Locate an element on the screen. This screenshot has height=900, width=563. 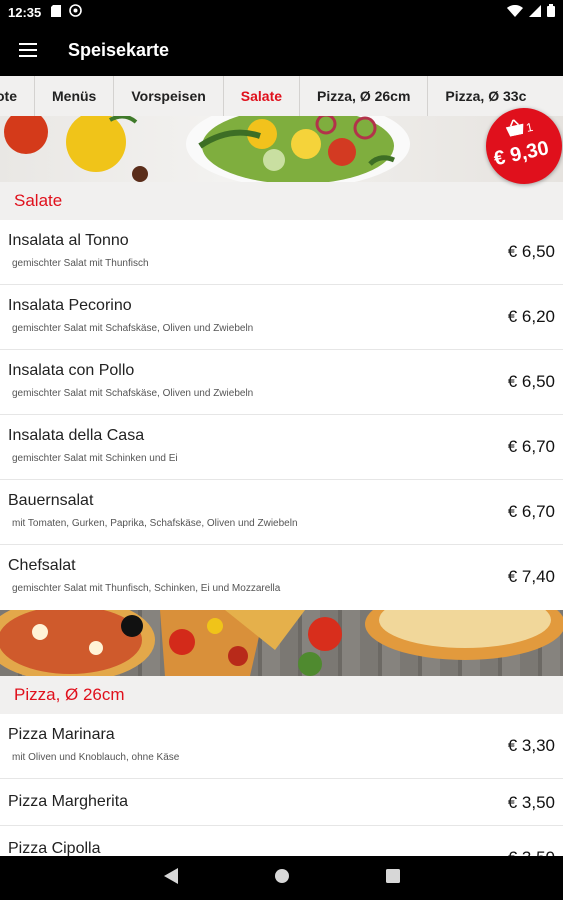
item-name: Bauernsalat is located at coordinates (51, 500).